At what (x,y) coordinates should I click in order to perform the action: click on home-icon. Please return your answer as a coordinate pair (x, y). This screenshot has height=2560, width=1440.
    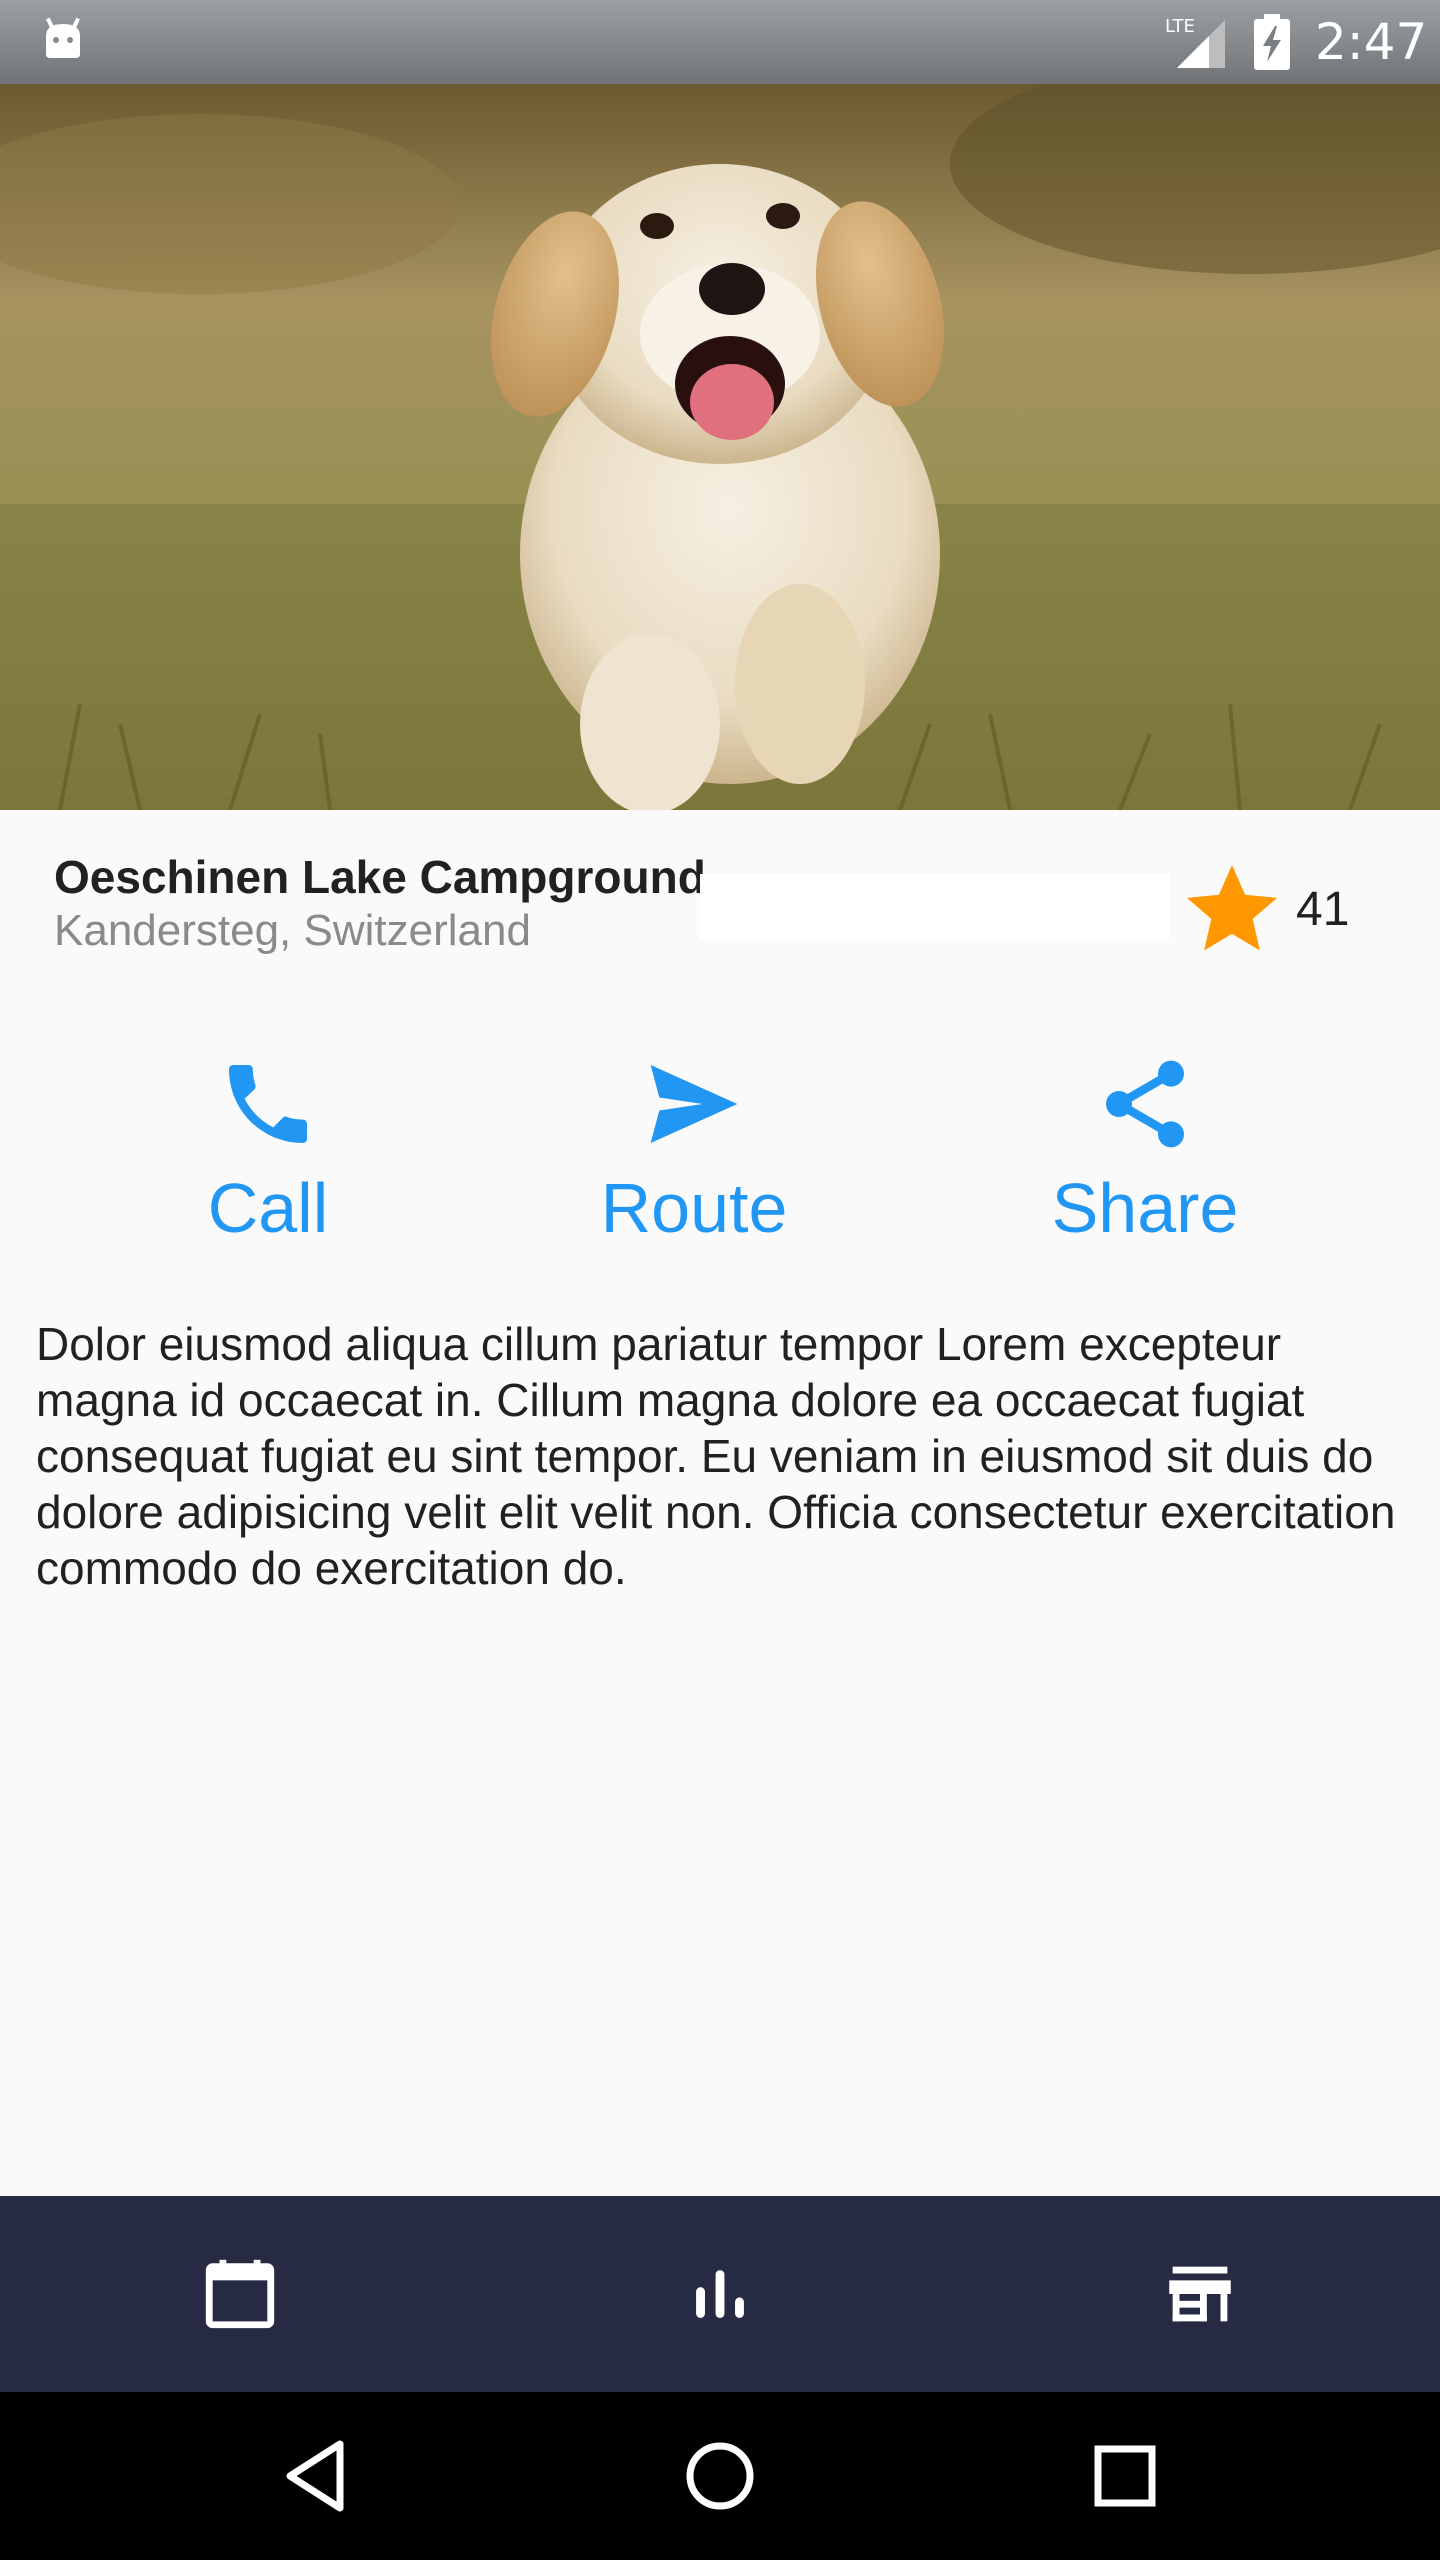
    Looking at the image, I should click on (720, 2476).